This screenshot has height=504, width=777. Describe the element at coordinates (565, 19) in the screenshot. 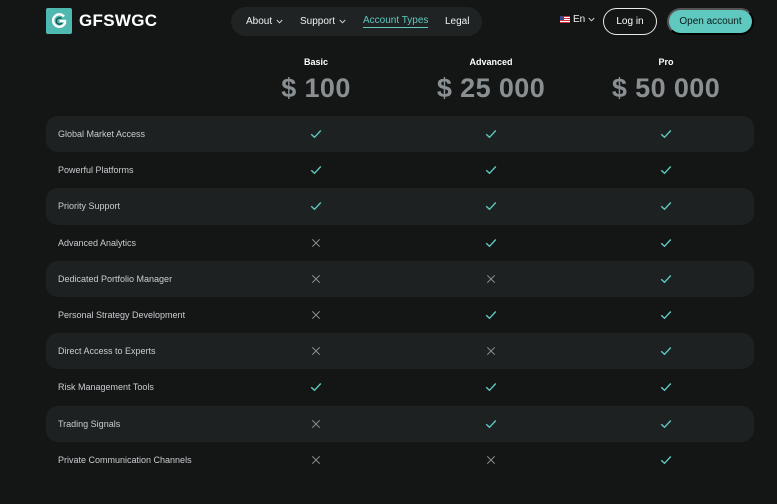

I see `us-flag-icon` at that location.